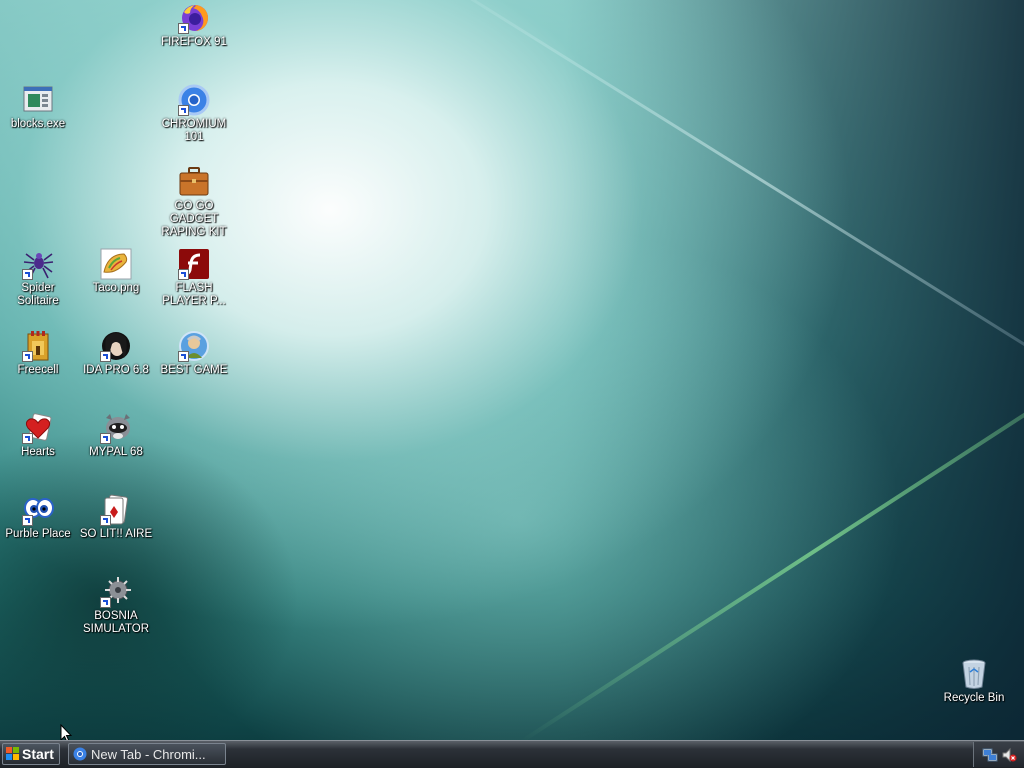 The width and height of the screenshot is (1024, 768). Describe the element at coordinates (974, 698) in the screenshot. I see `icon-label: Recycle Bin` at that location.